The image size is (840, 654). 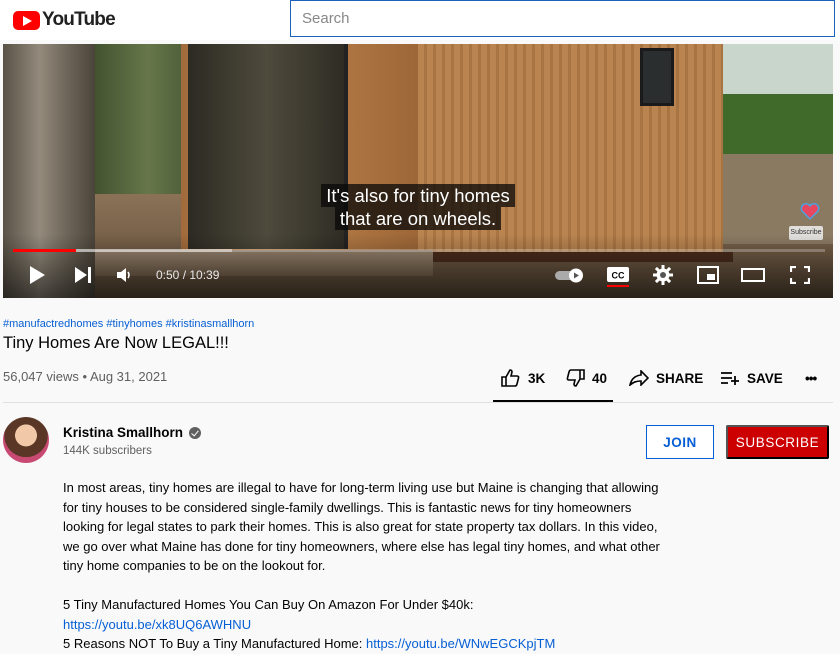 I want to click on autoplay-toggle-icon, so click(x=569, y=275).